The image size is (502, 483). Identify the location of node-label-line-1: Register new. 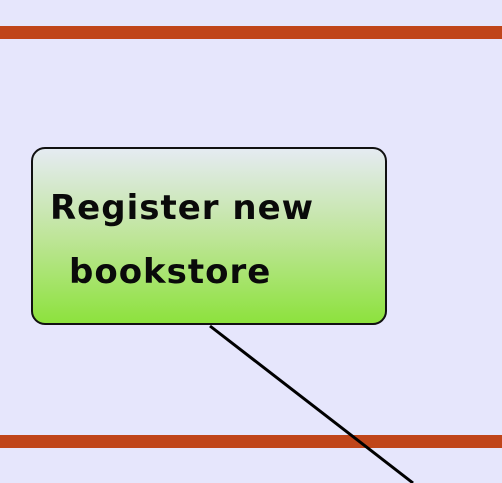
(182, 208).